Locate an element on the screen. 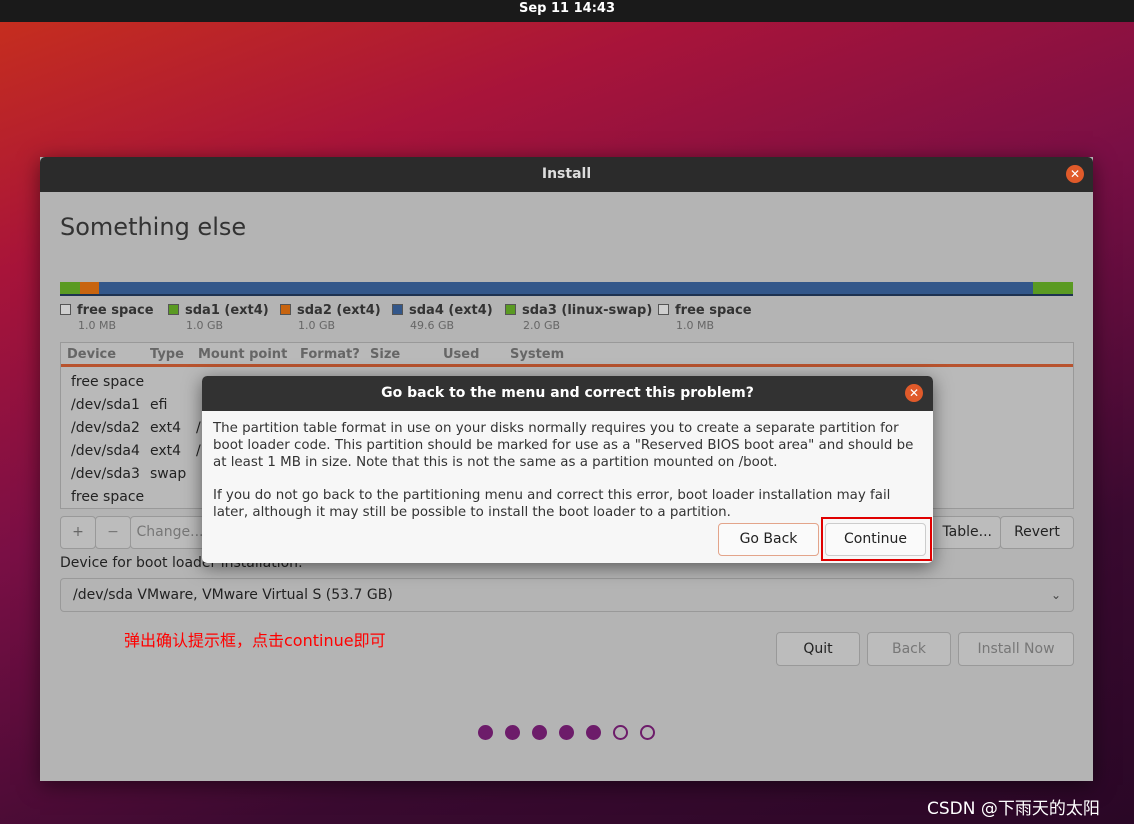  legend-item: sda4 (ext4) 49.6 GB is located at coordinates (442, 317).